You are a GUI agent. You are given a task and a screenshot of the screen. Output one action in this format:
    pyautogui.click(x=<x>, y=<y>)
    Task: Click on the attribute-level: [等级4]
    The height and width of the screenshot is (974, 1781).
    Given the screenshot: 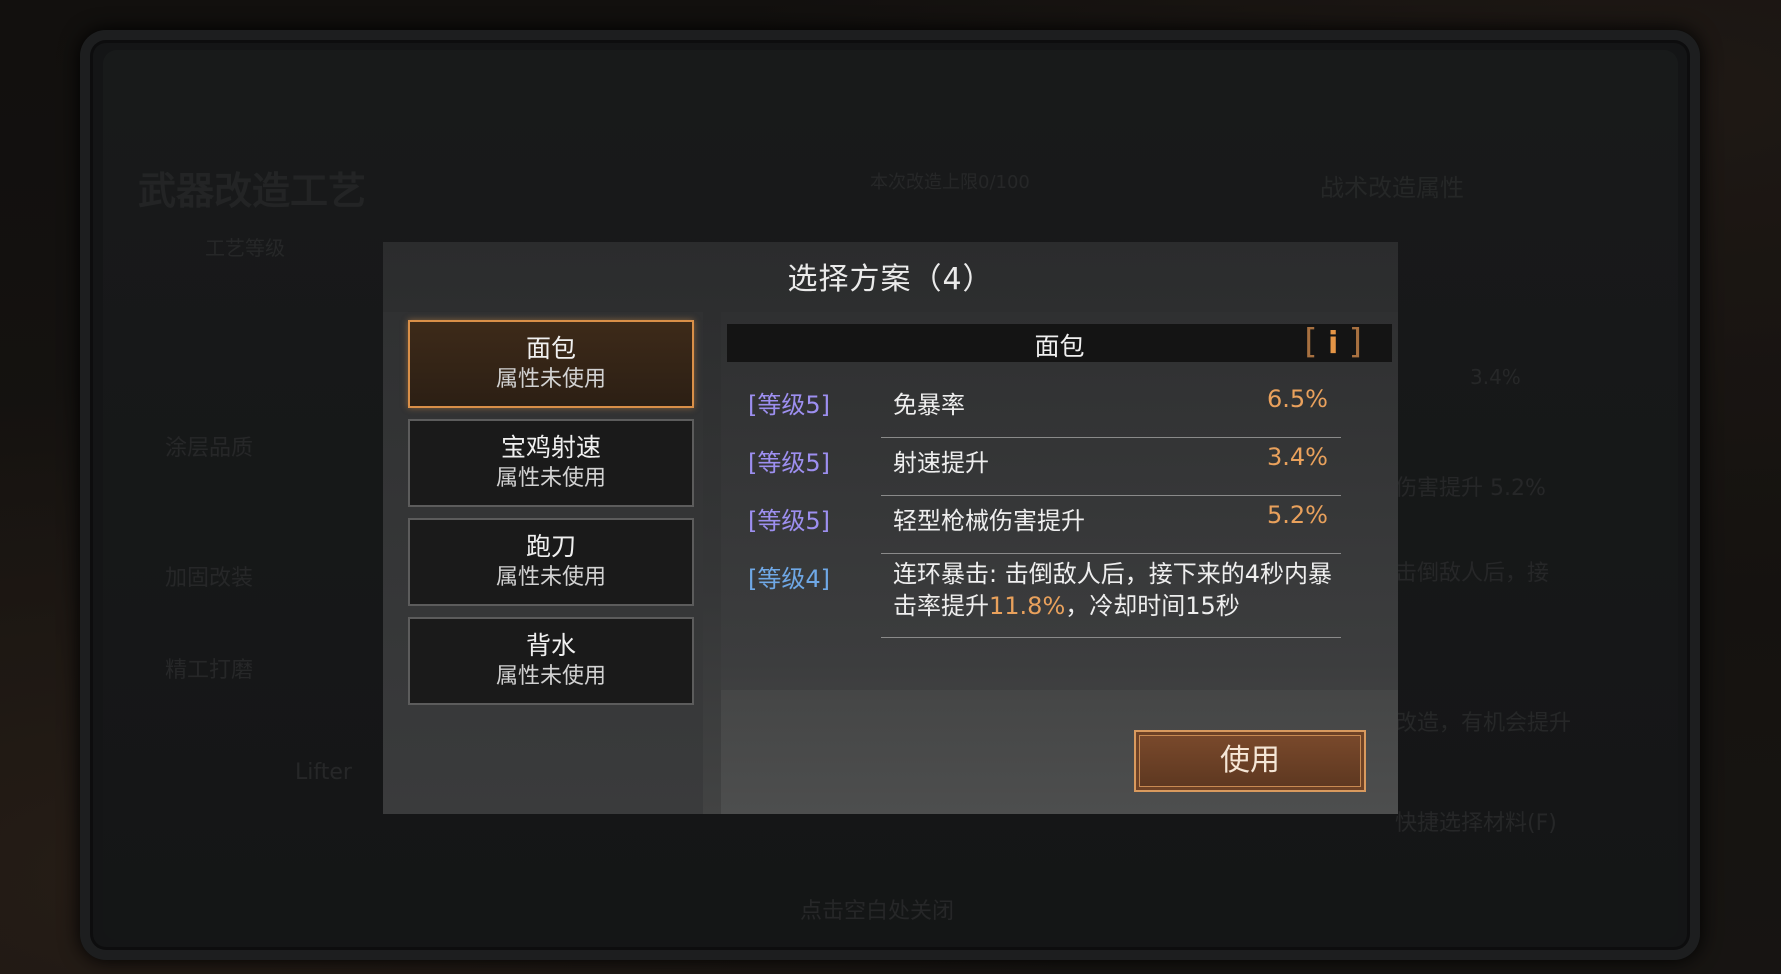 What is the action you would take?
    pyautogui.click(x=789, y=579)
    